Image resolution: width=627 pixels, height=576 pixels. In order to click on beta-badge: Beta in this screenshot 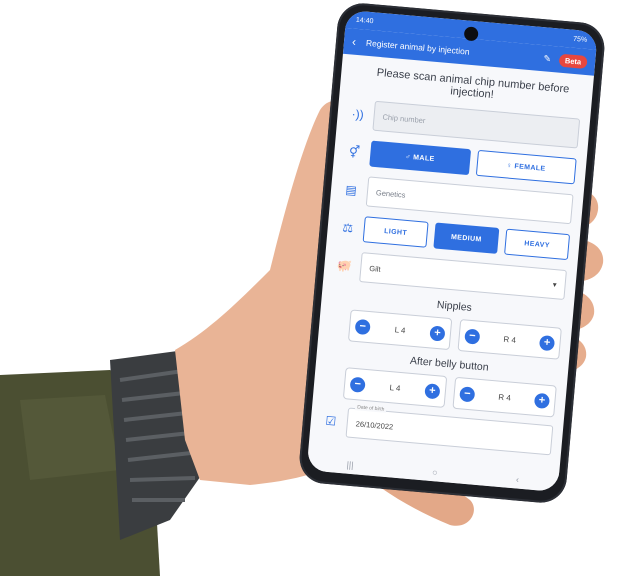, I will do `click(573, 61)`.